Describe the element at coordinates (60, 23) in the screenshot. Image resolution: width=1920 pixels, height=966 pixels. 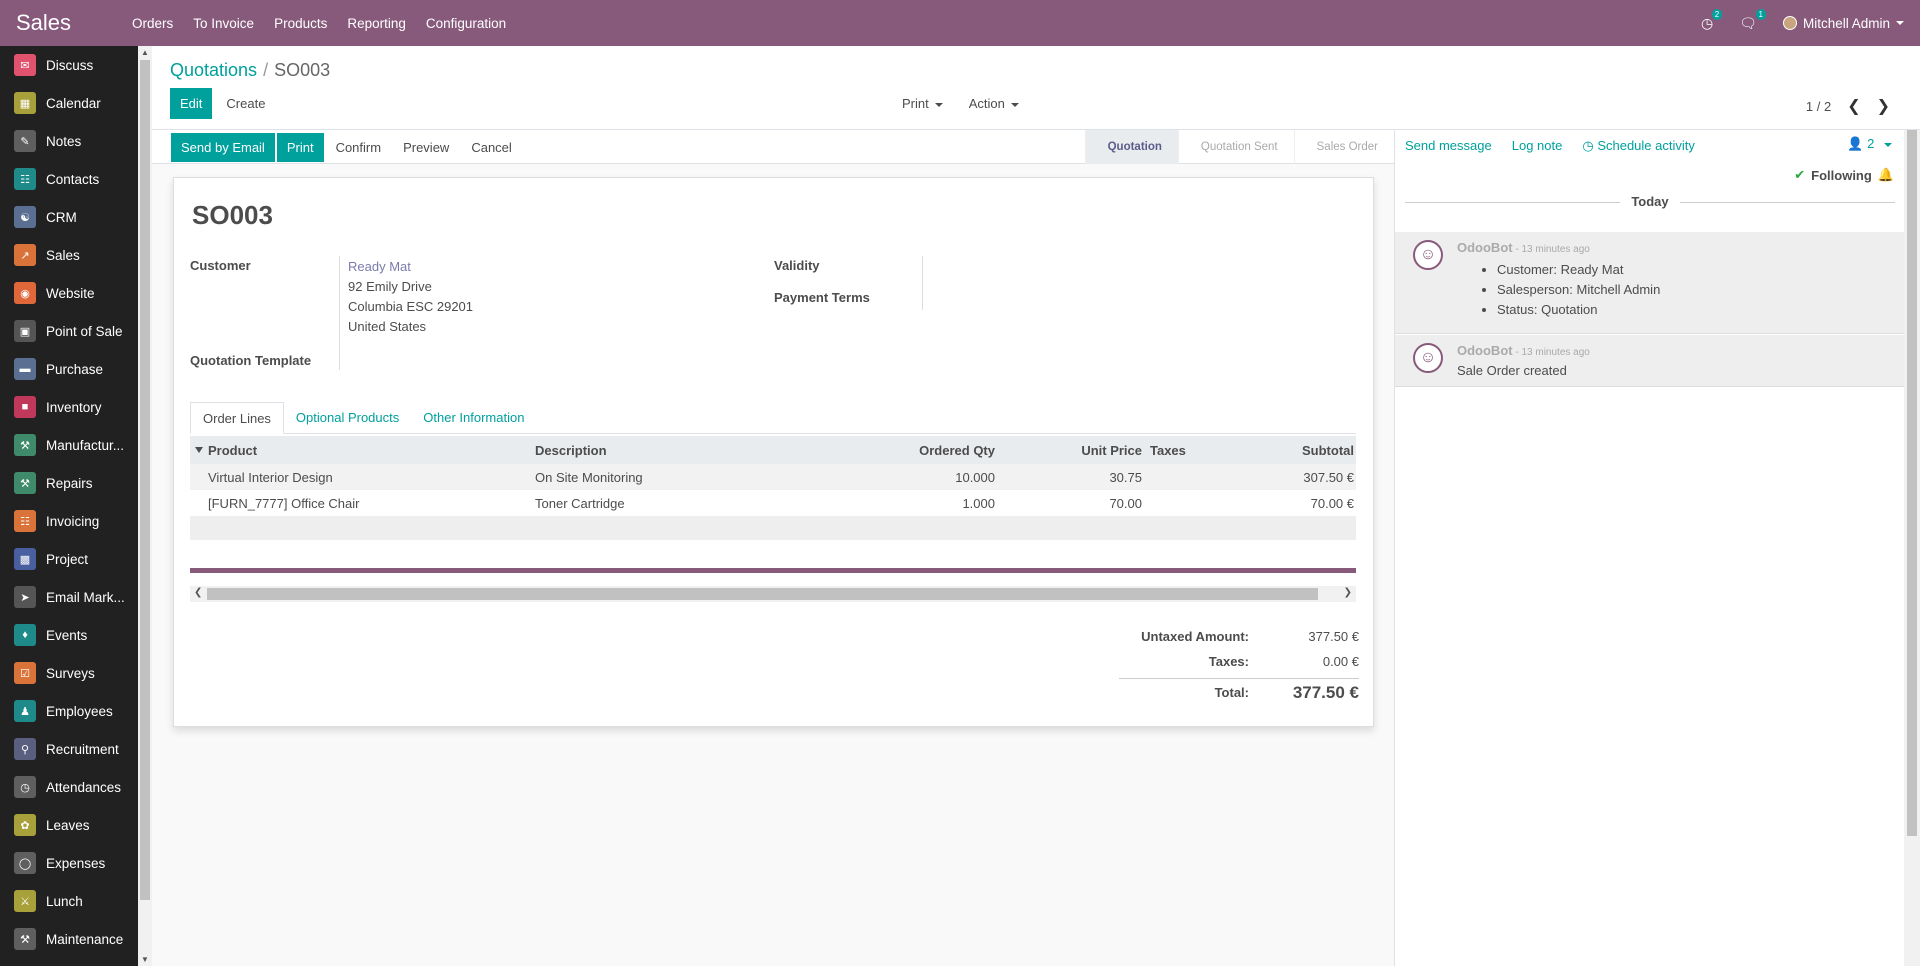
I see `app-title: Sales` at that location.